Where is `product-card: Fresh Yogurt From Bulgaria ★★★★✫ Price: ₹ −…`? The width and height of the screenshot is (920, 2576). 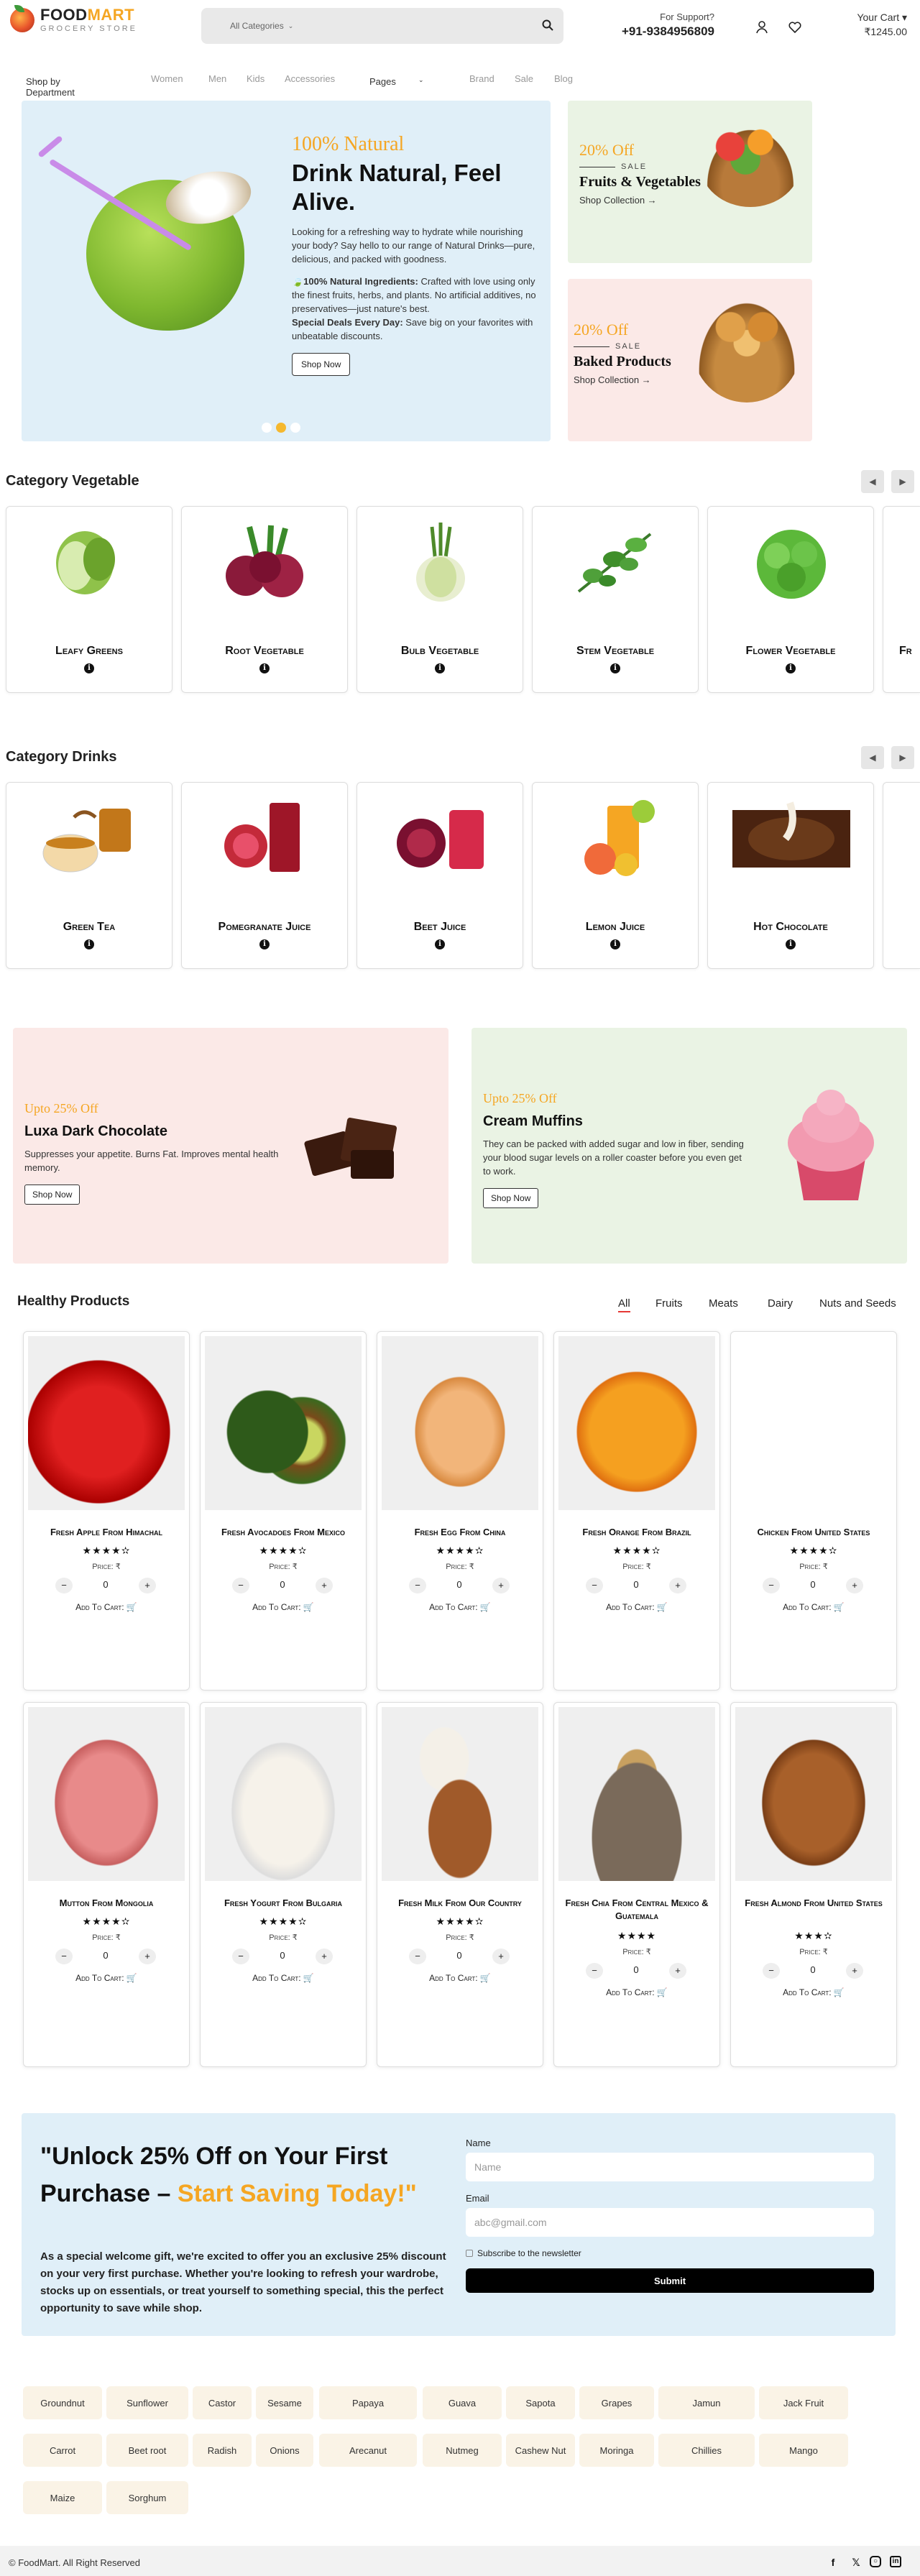
product-card: Fresh Yogurt From Bulgaria ★★★★✫ Price: ₹ −… is located at coordinates (283, 1884).